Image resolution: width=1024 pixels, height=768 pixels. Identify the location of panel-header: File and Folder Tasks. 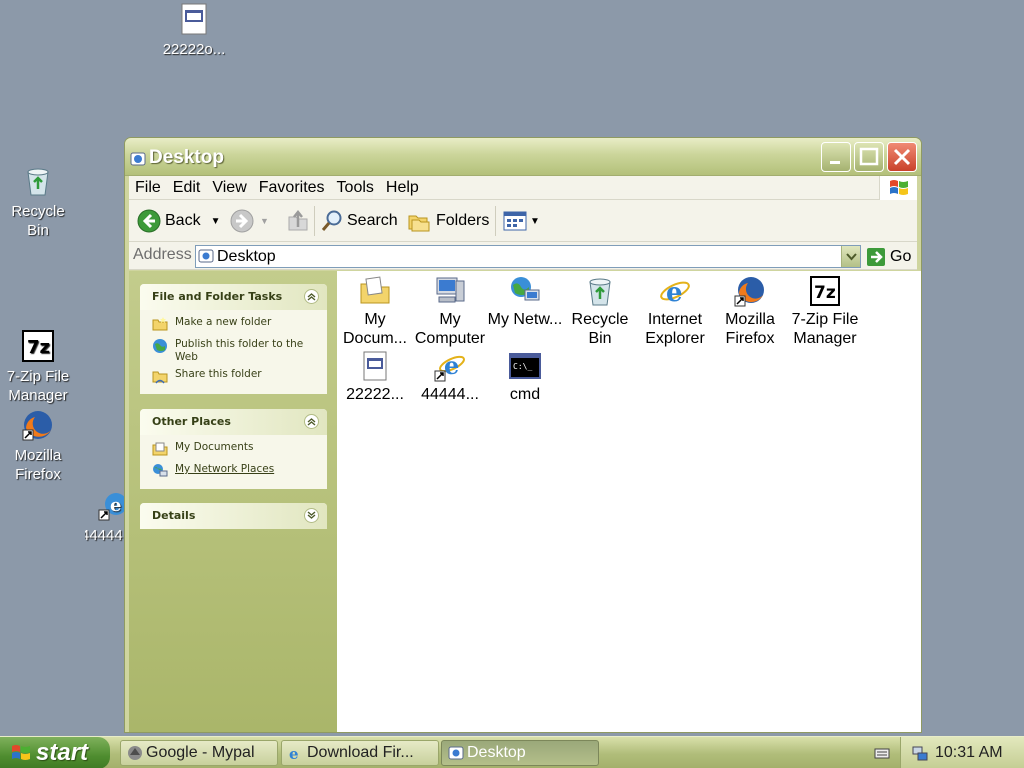
(233, 297).